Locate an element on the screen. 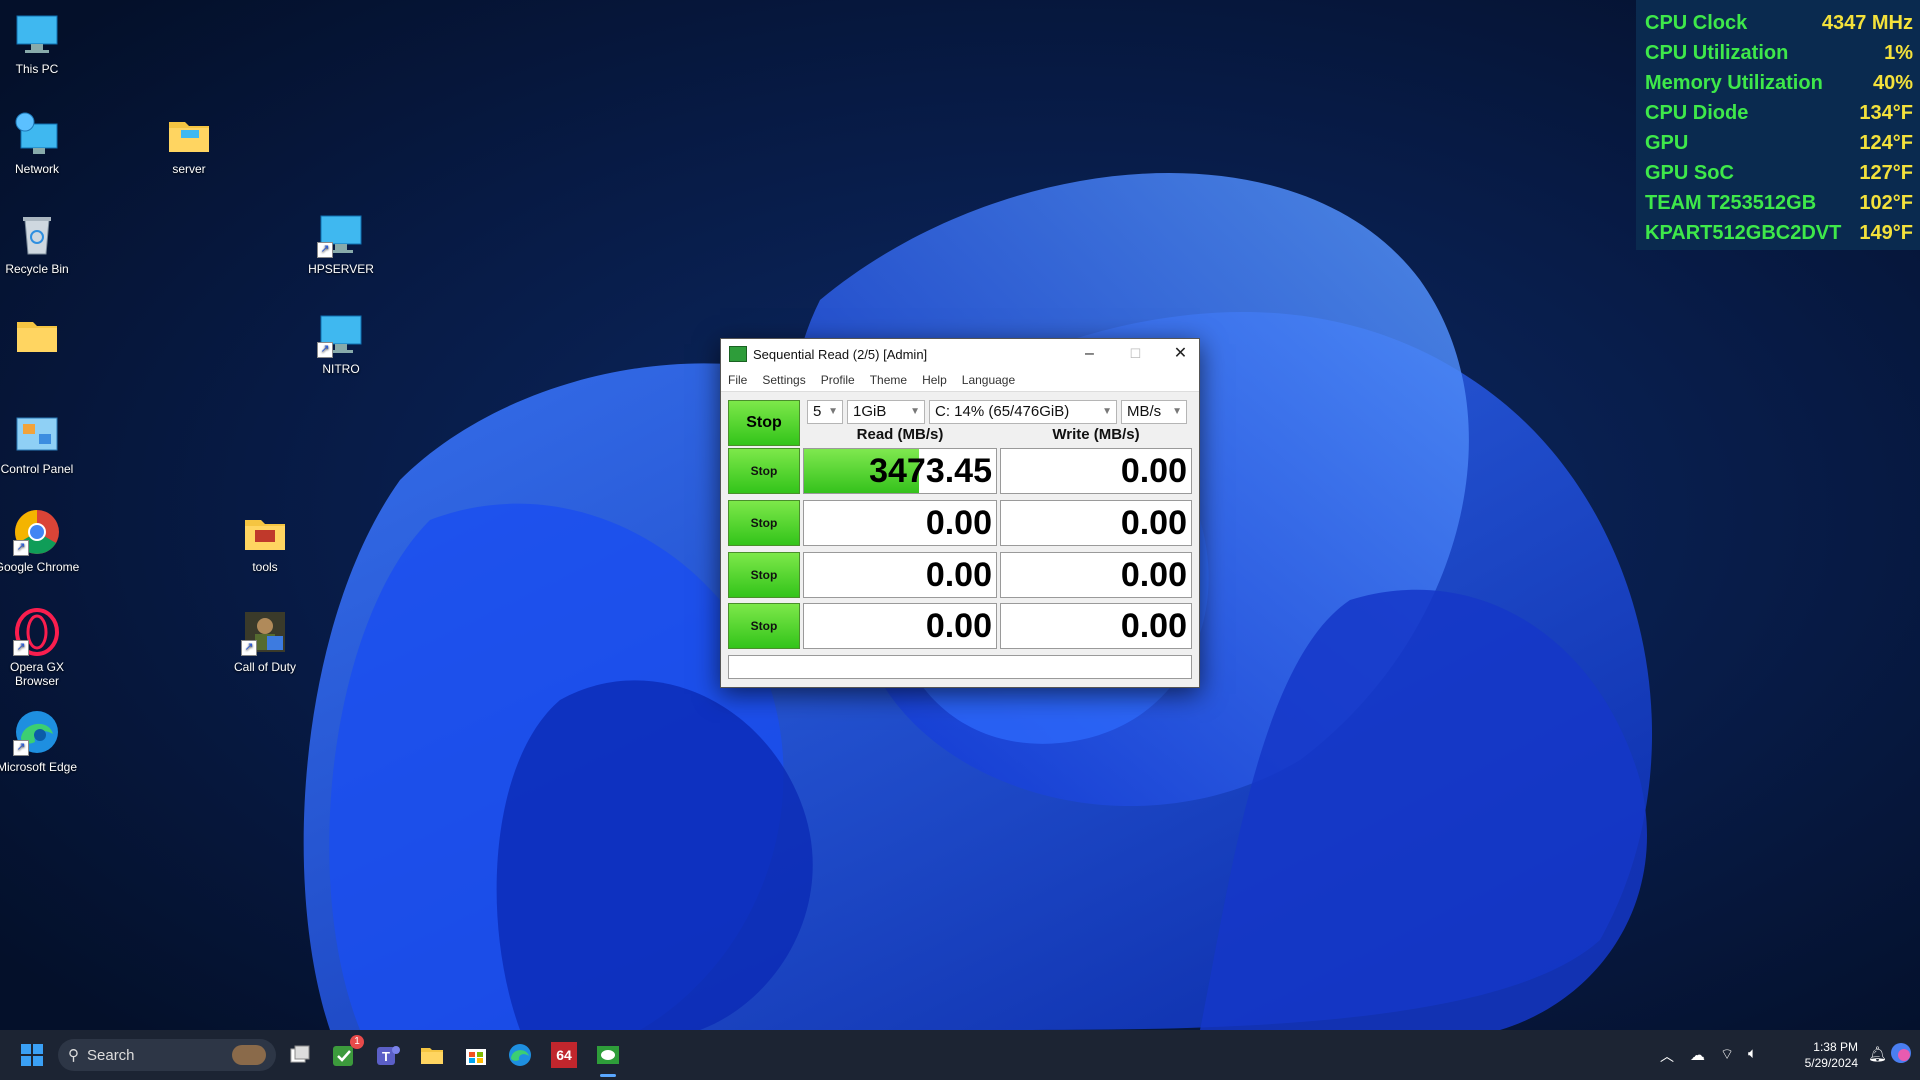 The height and width of the screenshot is (1080, 1920). wifi-icon: ⌔ is located at coordinates (1727, 1054).